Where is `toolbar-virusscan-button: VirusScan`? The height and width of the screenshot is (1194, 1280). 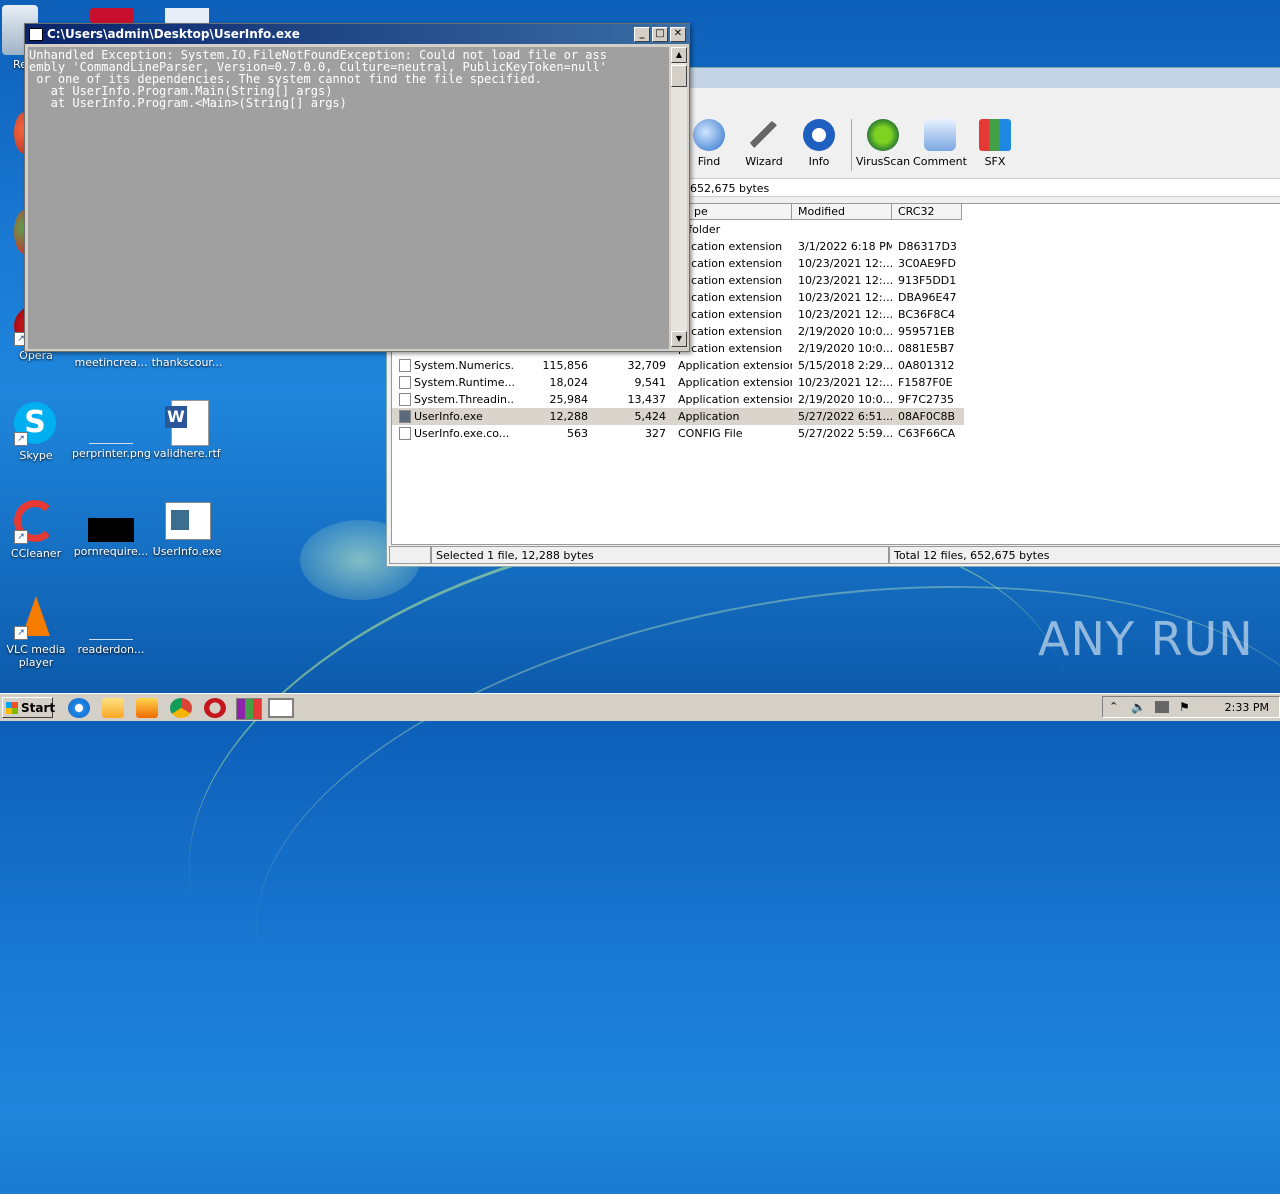
toolbar-virusscan-button: VirusScan is located at coordinates (883, 143).